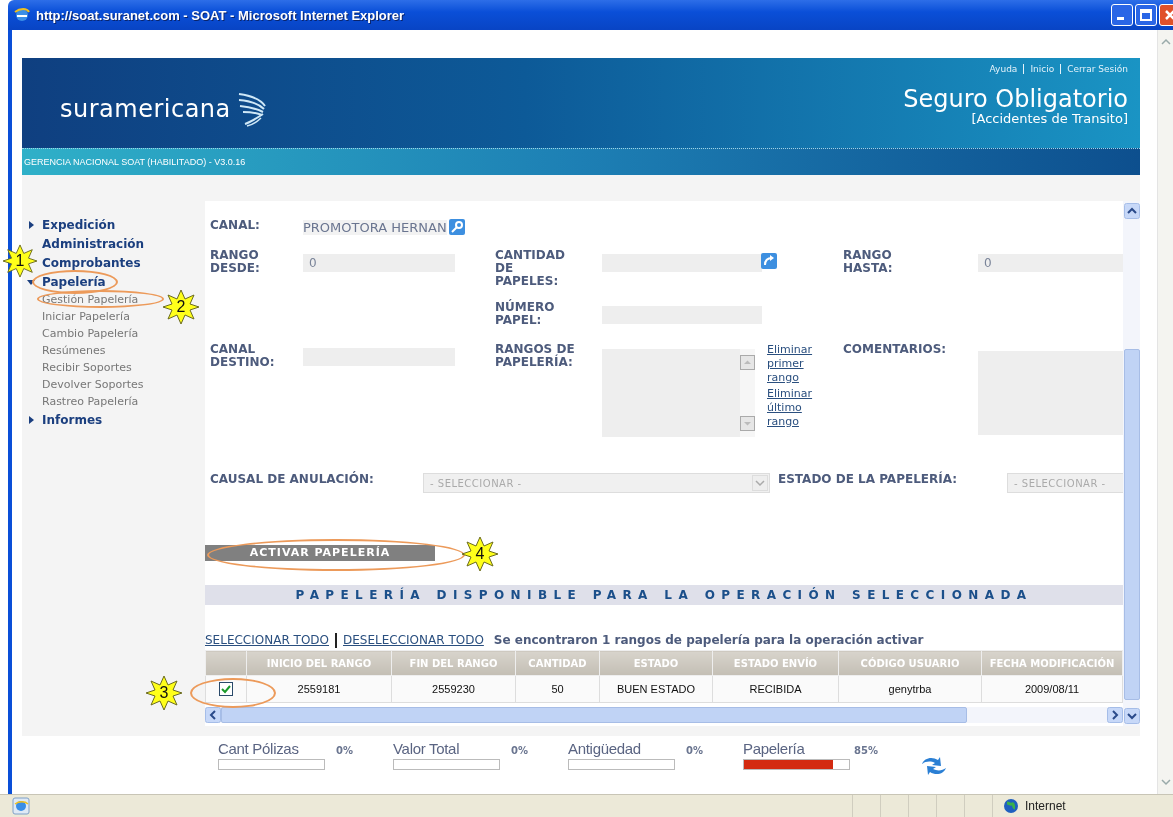 The height and width of the screenshot is (817, 1173). I want to click on sidebar-subitem: Iniciar Papelería, so click(78, 316).